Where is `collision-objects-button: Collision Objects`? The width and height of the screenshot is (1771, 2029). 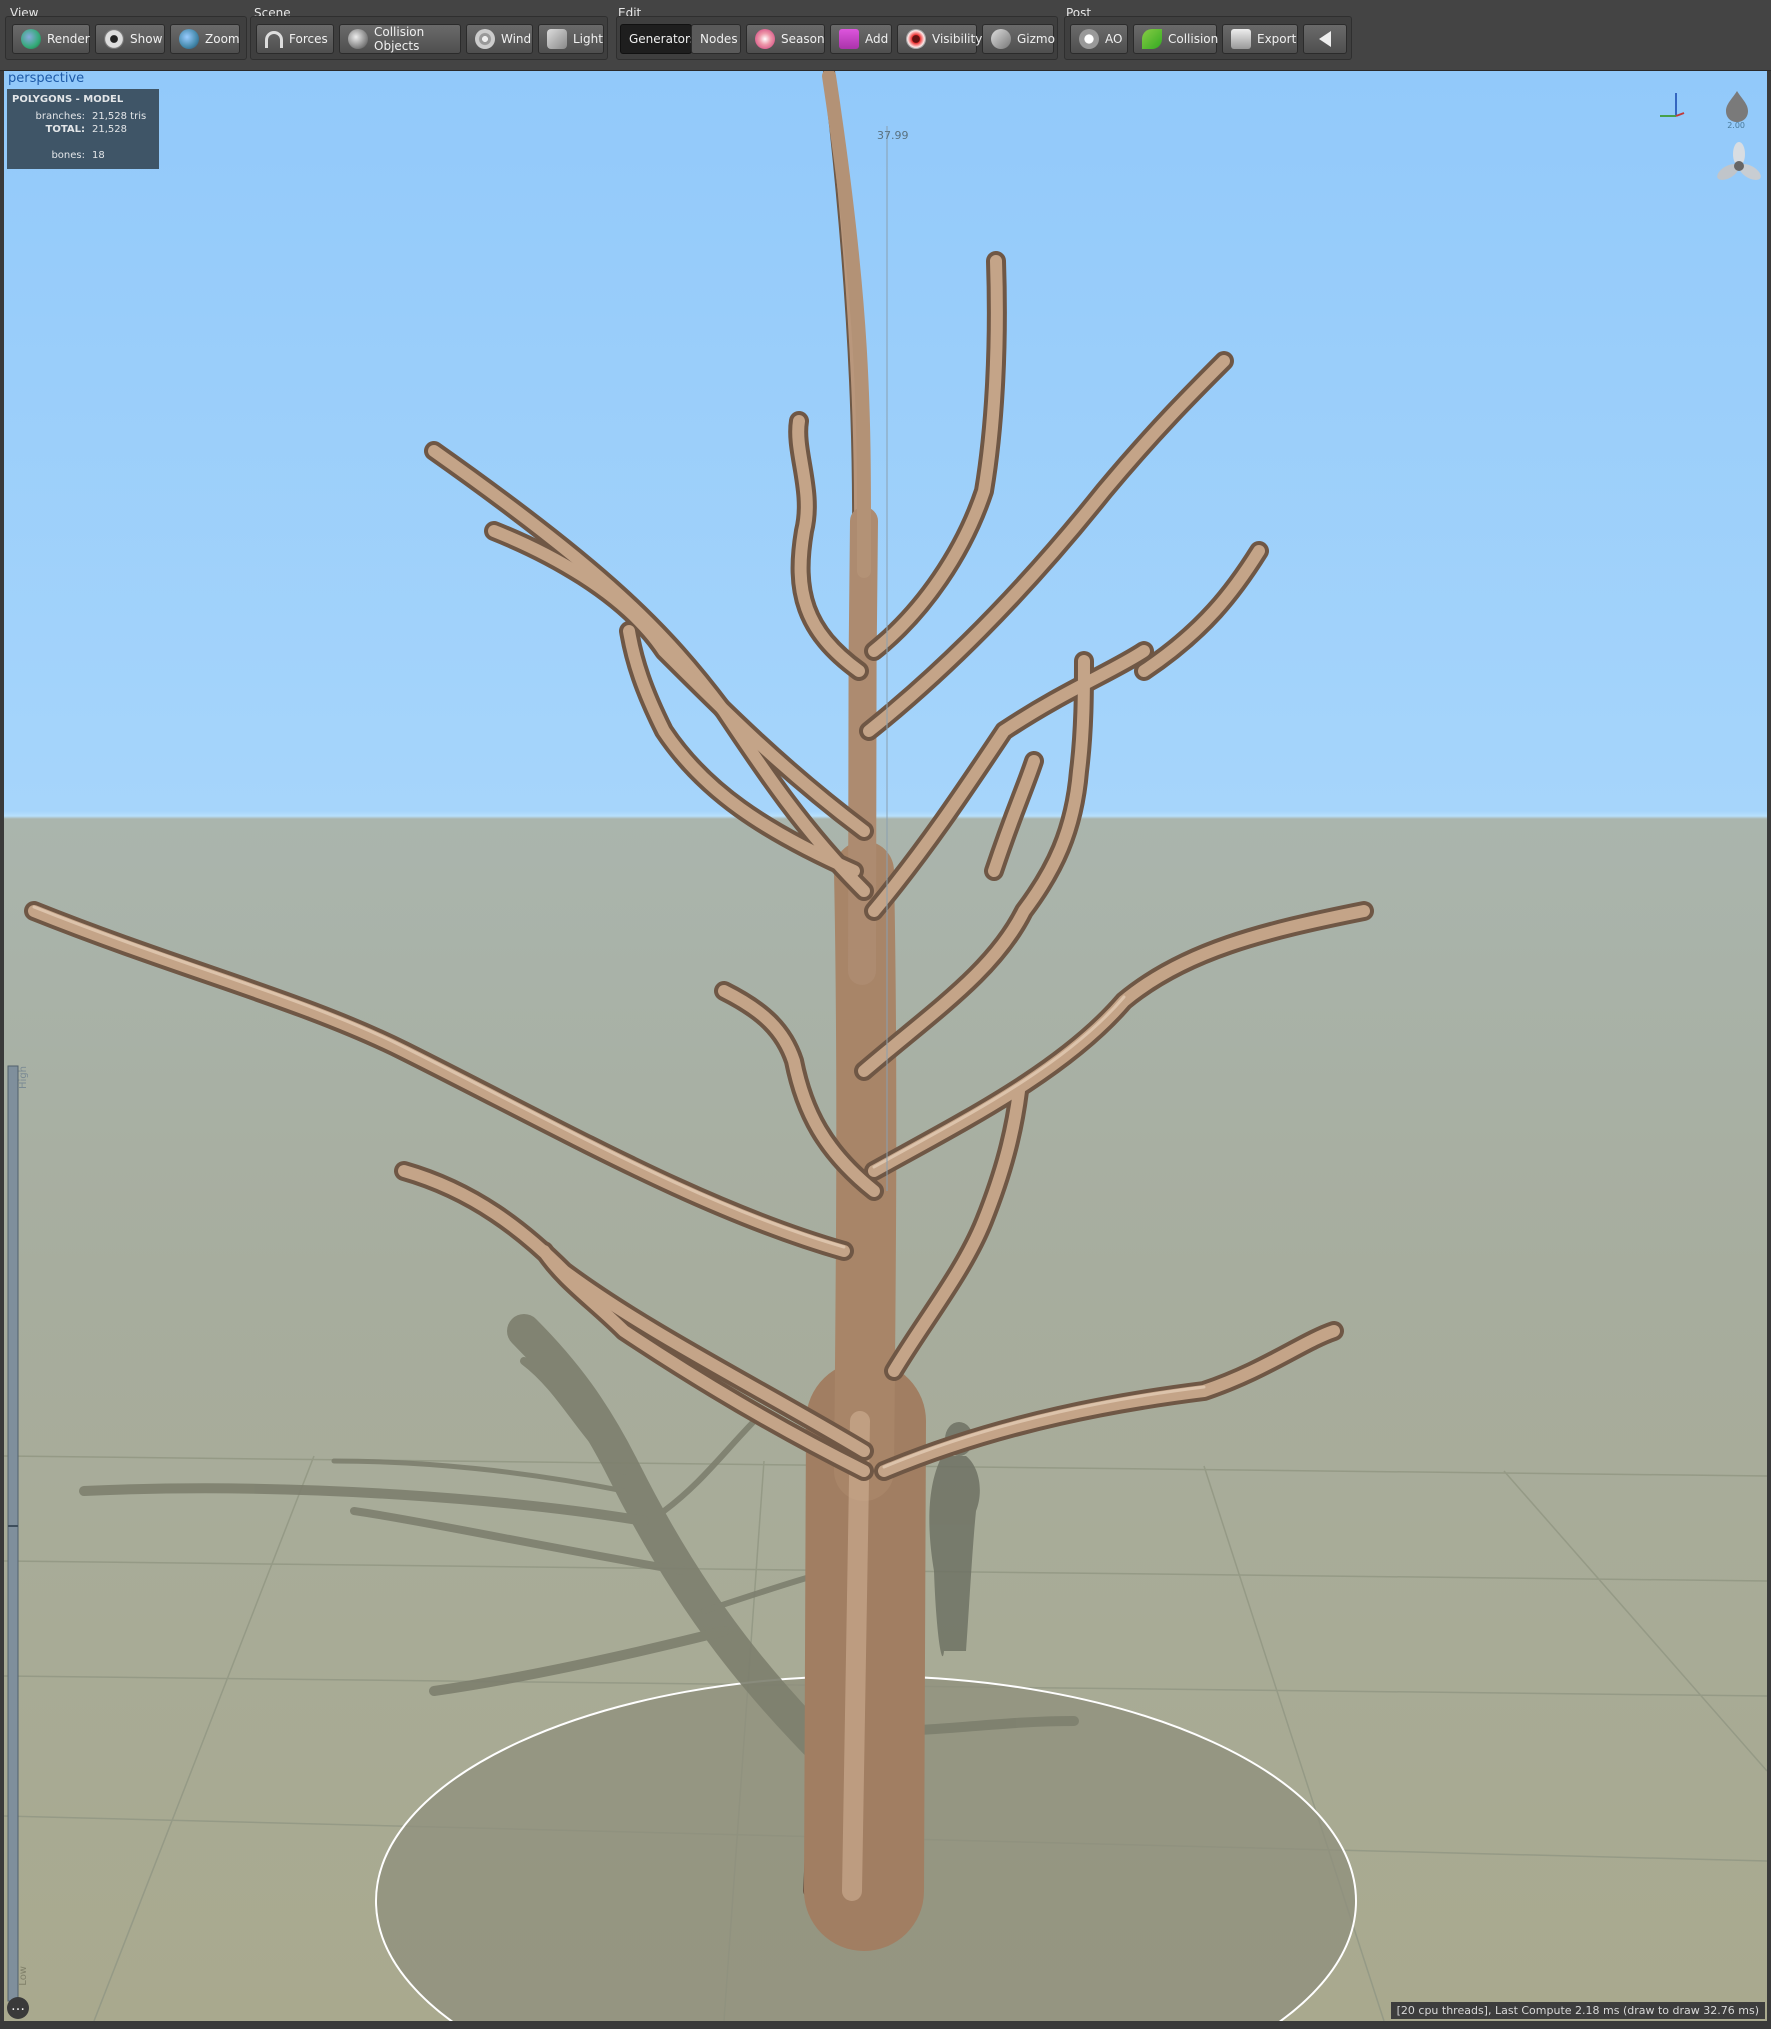
collision-objects-button: Collision Objects is located at coordinates (400, 39).